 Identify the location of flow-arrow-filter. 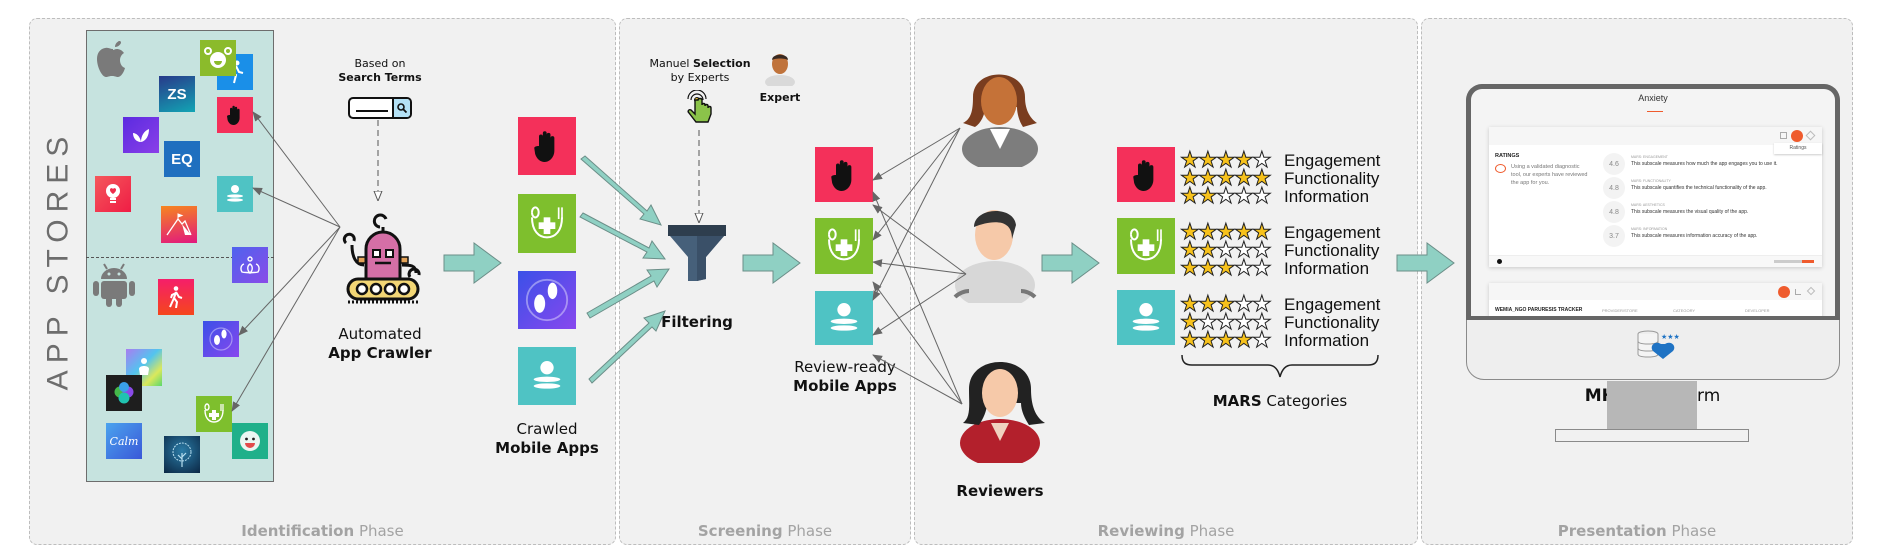
(771, 263).